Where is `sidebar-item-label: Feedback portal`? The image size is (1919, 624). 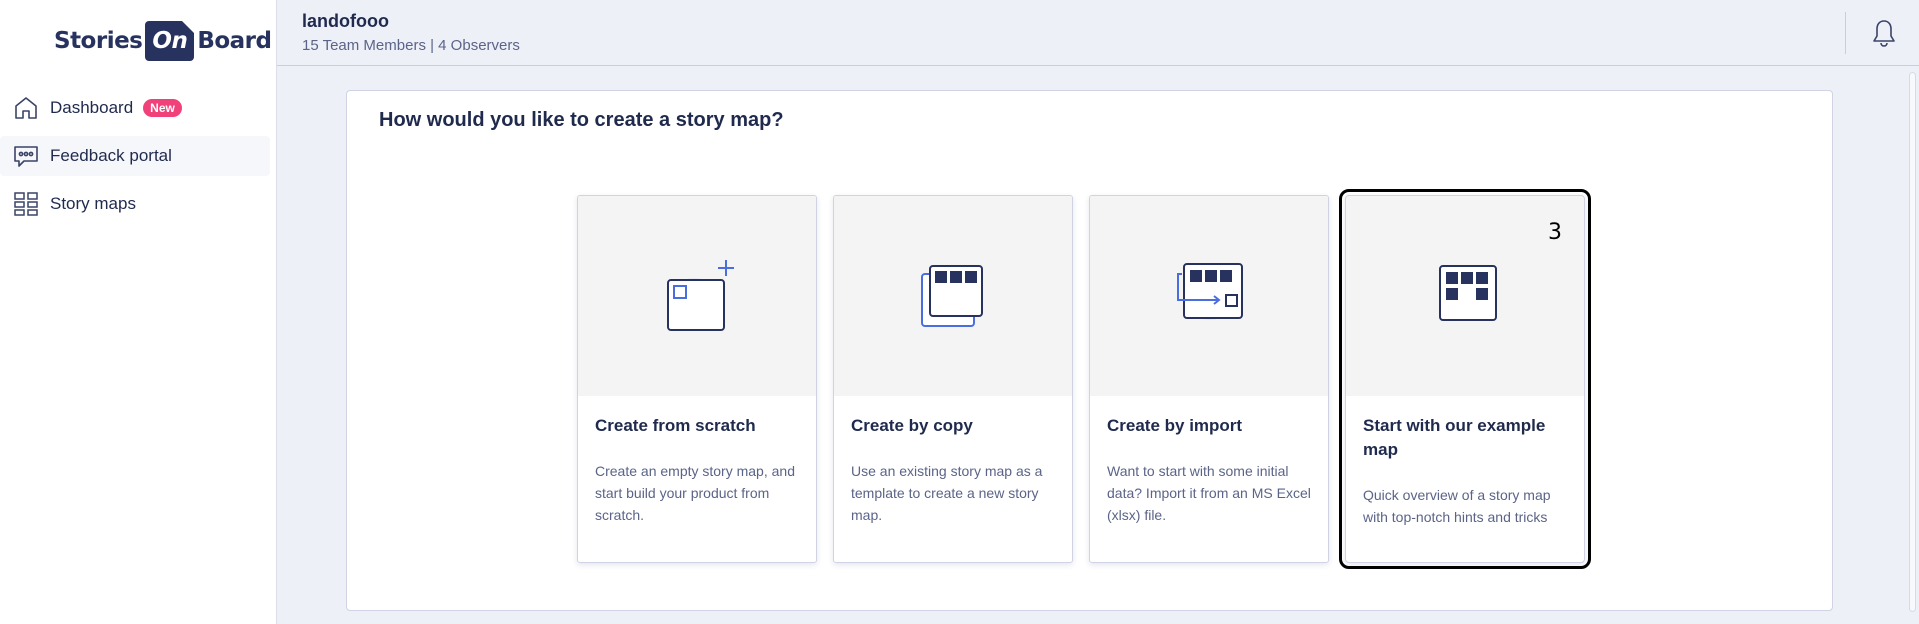
sidebar-item-label: Feedback portal is located at coordinates (111, 155).